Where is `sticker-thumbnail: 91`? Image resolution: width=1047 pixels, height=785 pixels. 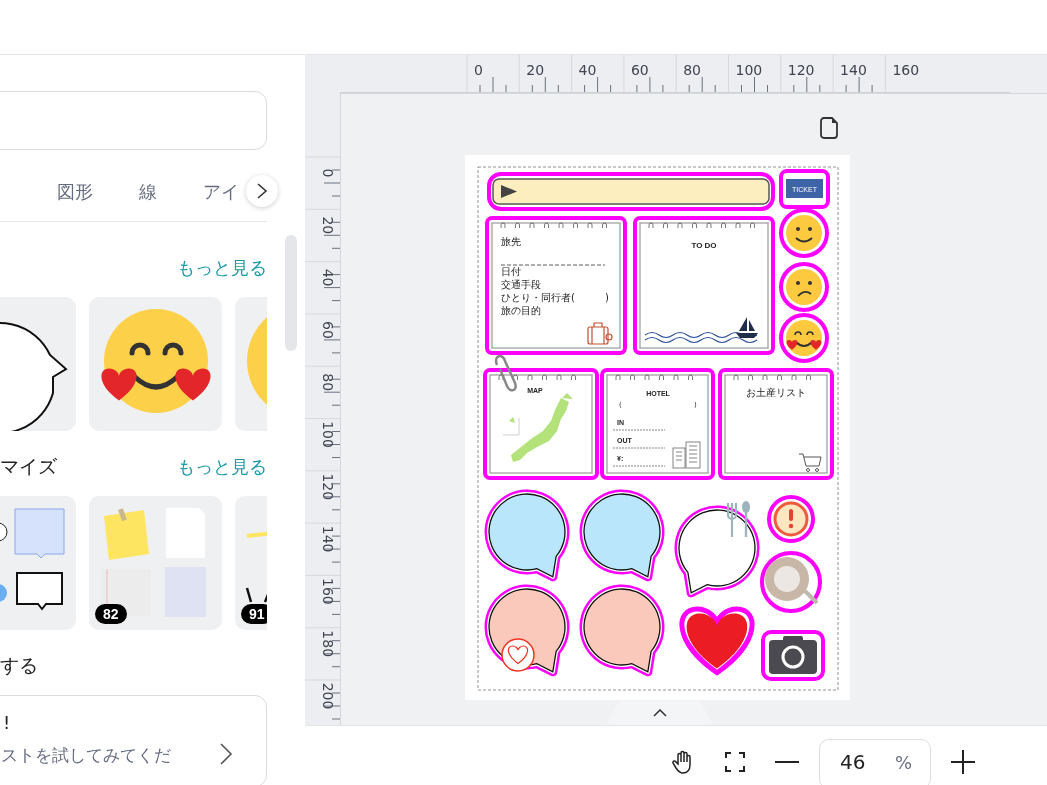 sticker-thumbnail: 91 is located at coordinates (251, 563).